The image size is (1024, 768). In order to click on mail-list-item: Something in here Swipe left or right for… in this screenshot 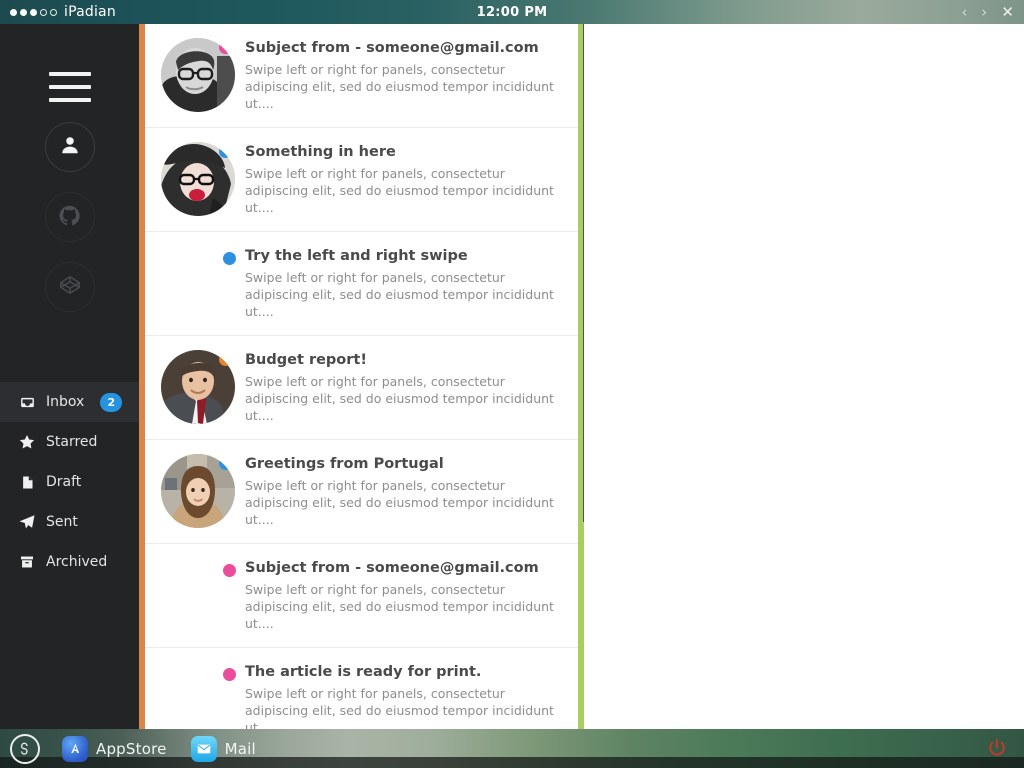, I will do `click(361, 180)`.